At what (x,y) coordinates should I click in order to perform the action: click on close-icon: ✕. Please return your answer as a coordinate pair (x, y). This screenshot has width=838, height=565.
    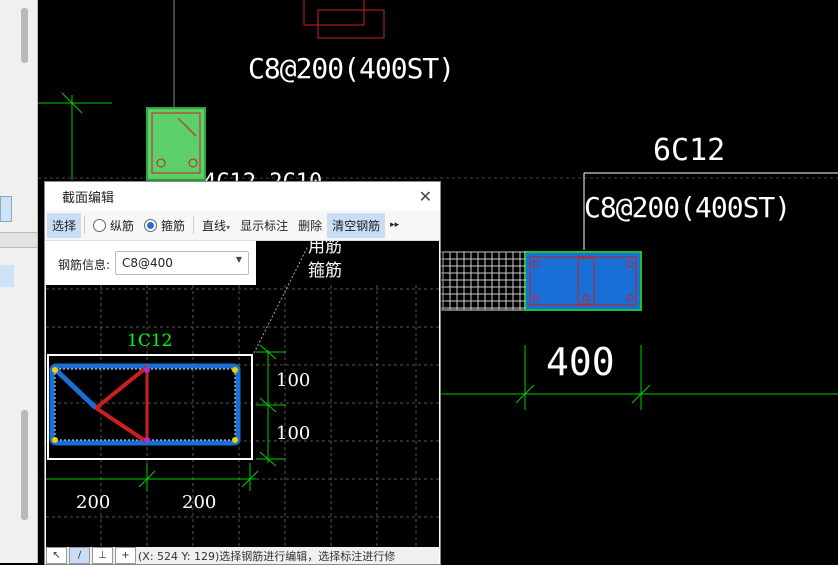
    Looking at the image, I should click on (425, 196).